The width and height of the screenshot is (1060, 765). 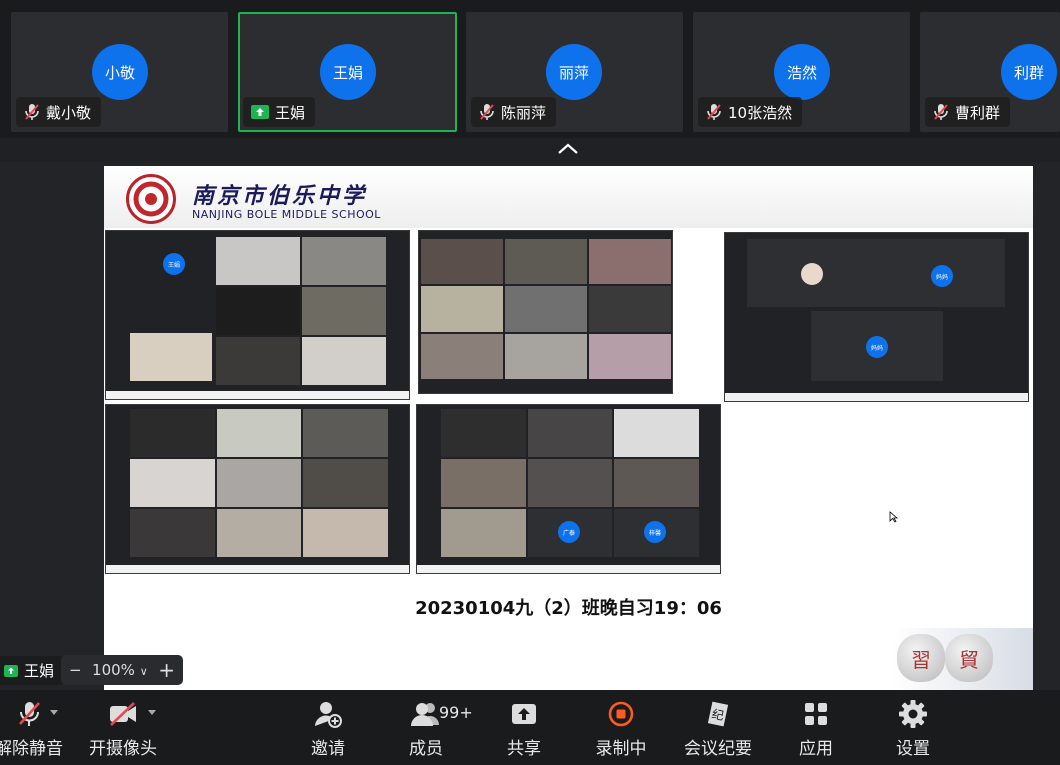 I want to click on seal-char: 貿, so click(x=969, y=660).